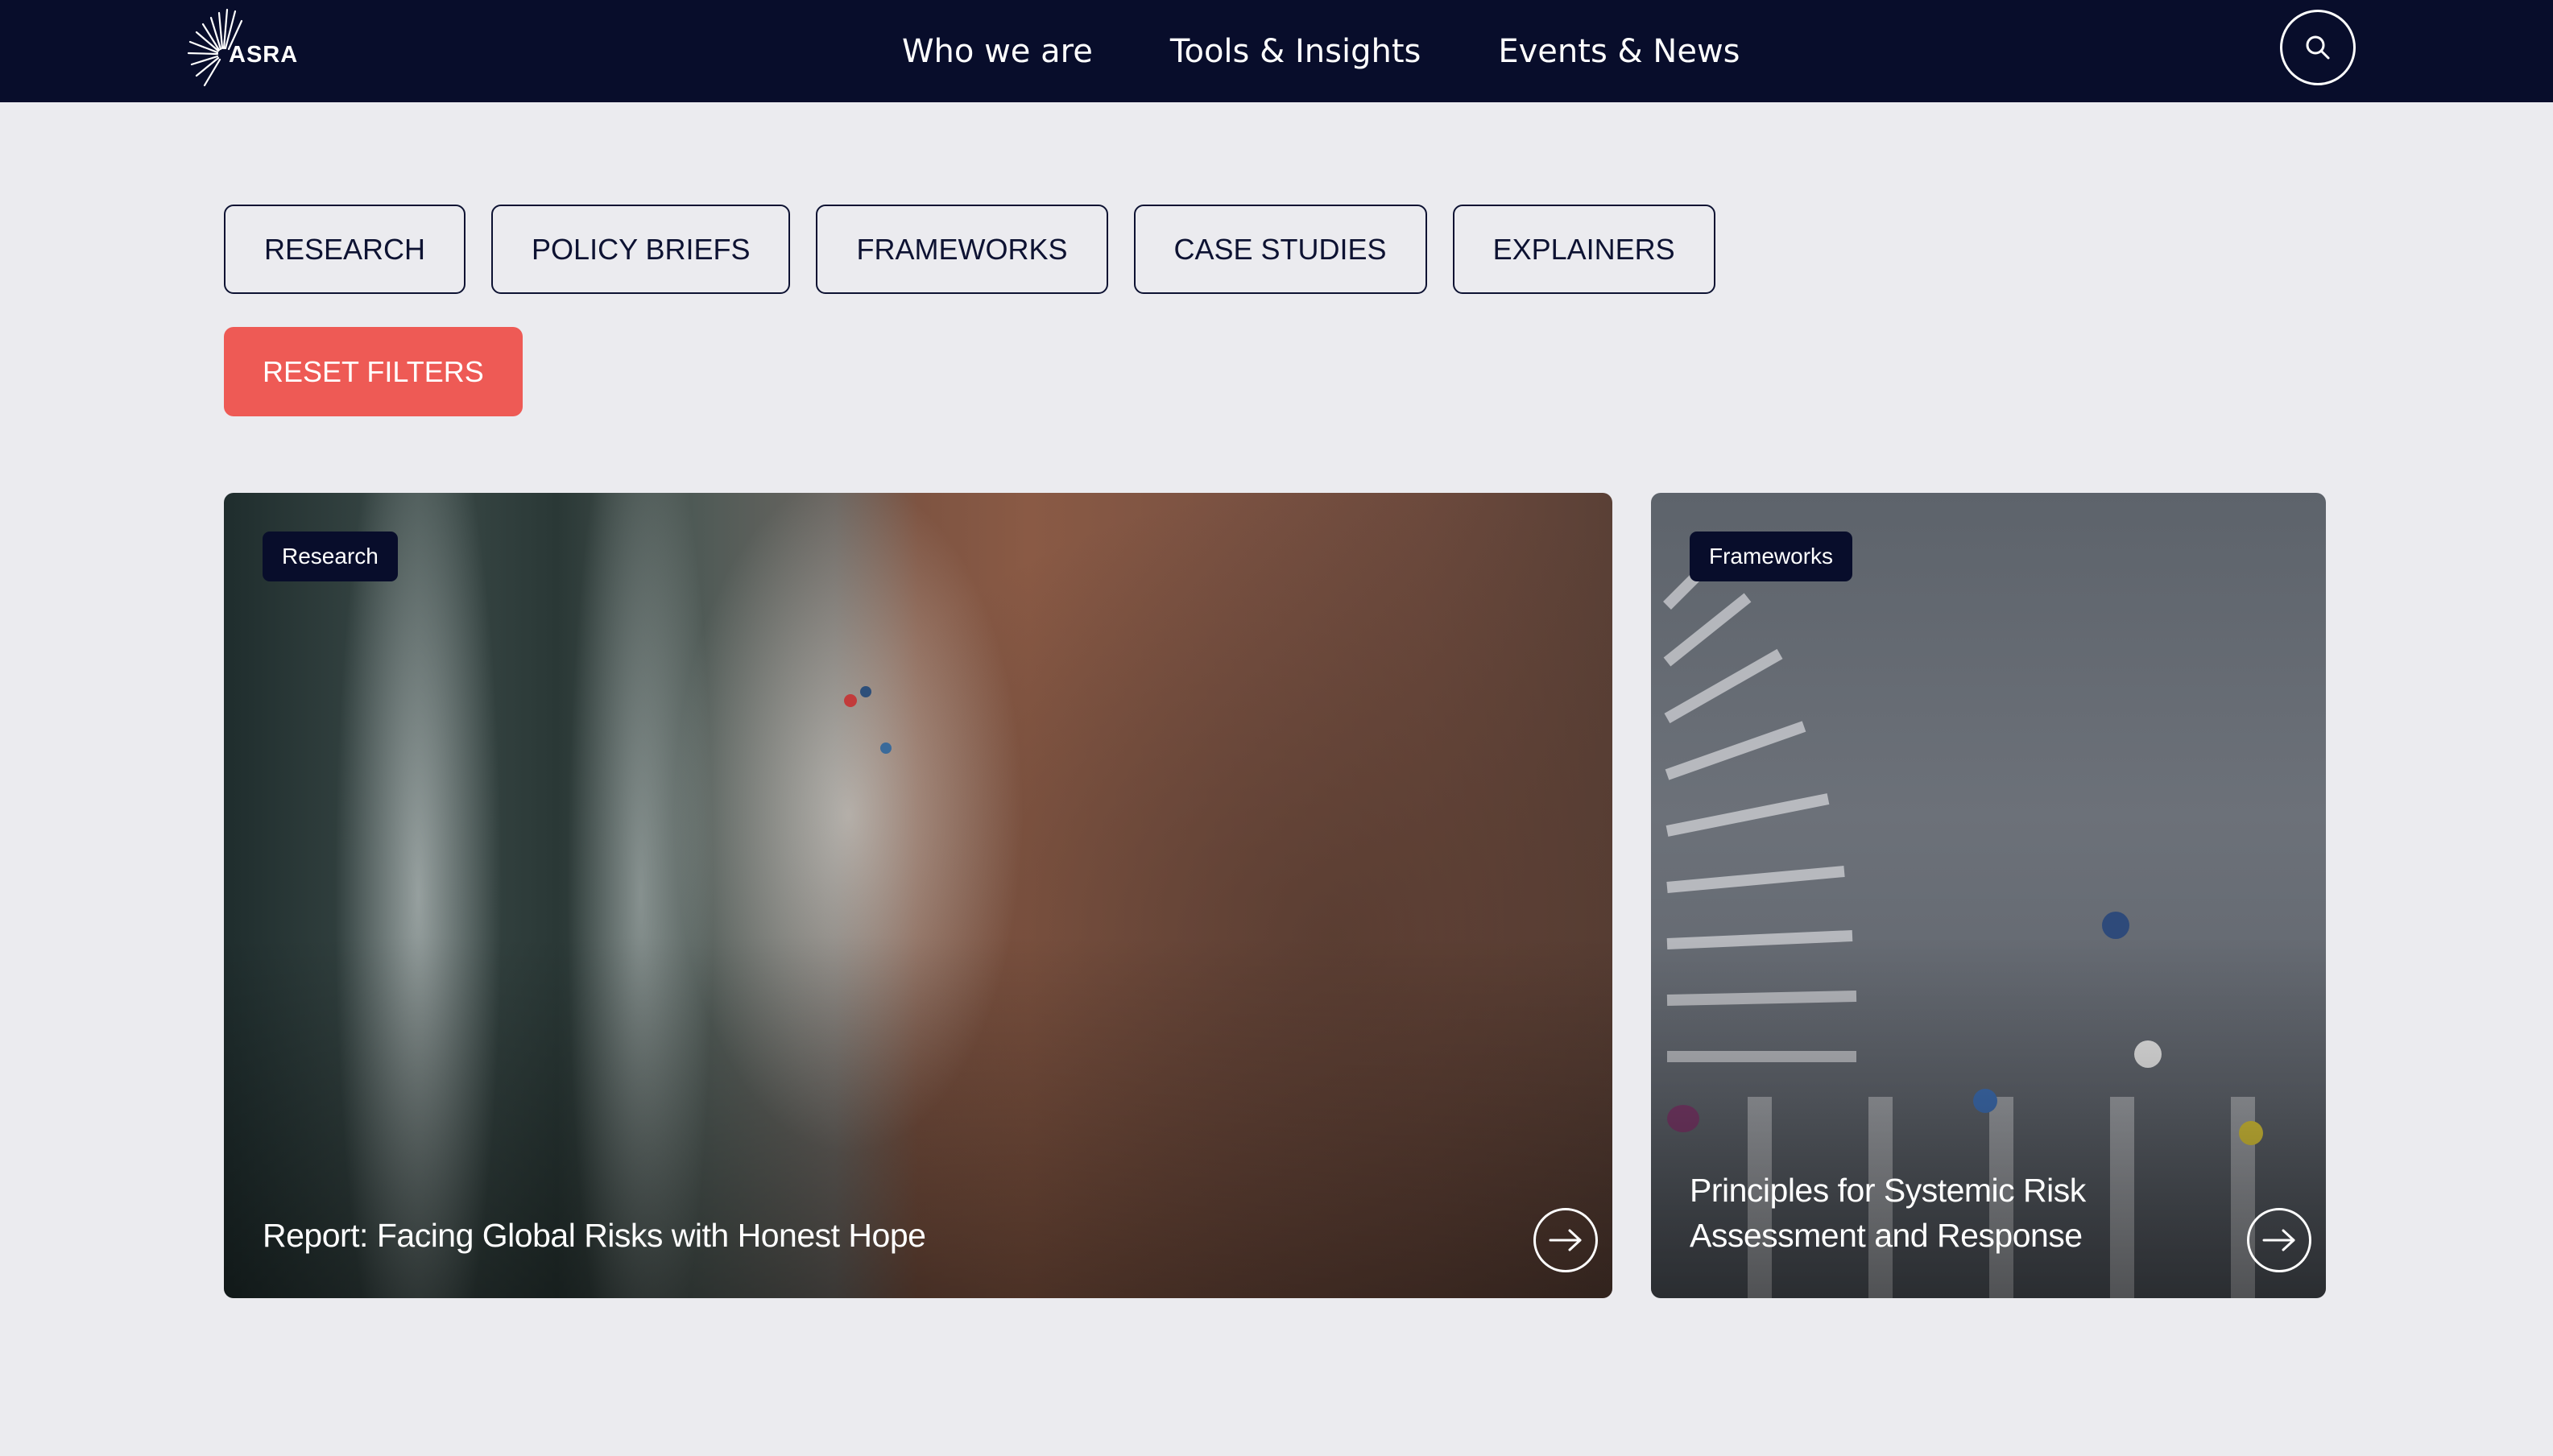 Image resolution: width=2553 pixels, height=1456 pixels. What do you see at coordinates (330, 556) in the screenshot?
I see `category-badge: Research` at bounding box center [330, 556].